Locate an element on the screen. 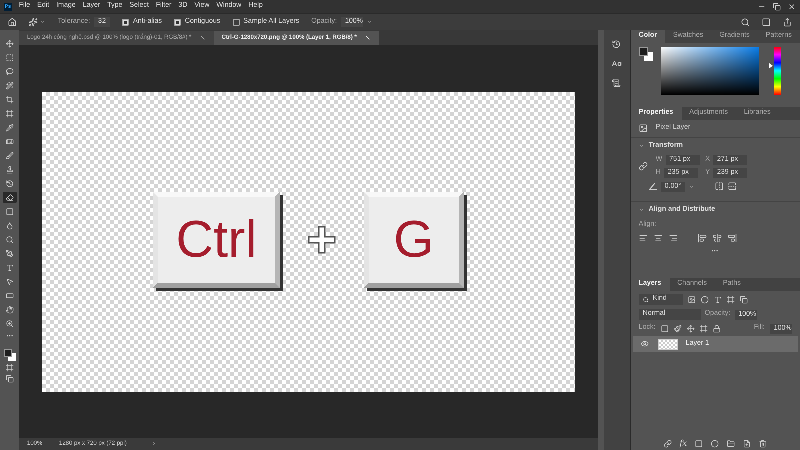 This screenshot has width=800, height=450. crop-icon is located at coordinates (10, 100).